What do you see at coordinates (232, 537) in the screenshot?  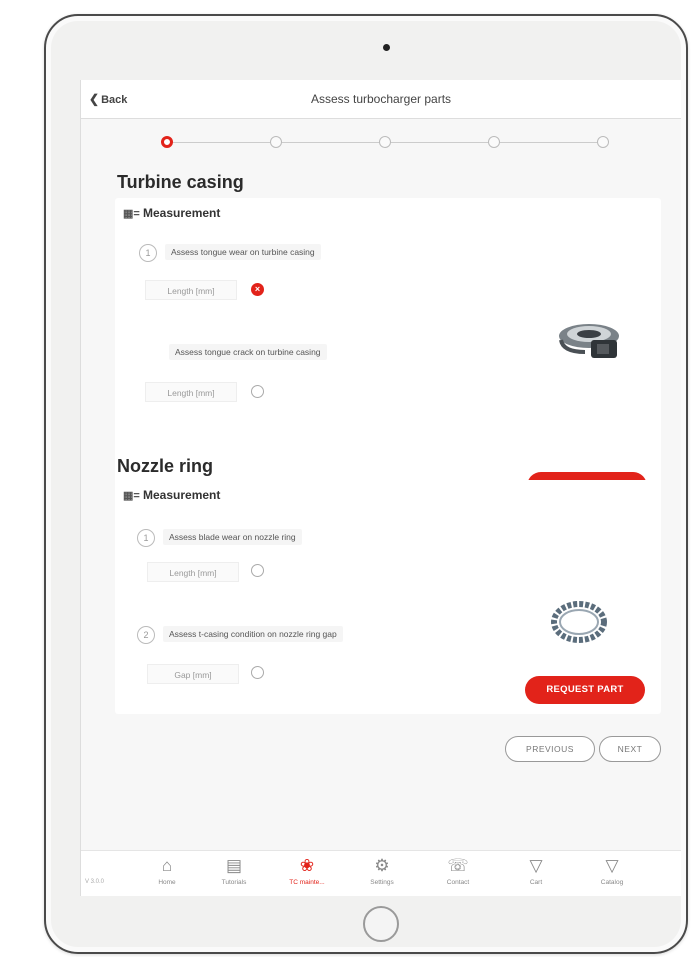 I see `question-text: Assess blade wear on nozzle ring` at bounding box center [232, 537].